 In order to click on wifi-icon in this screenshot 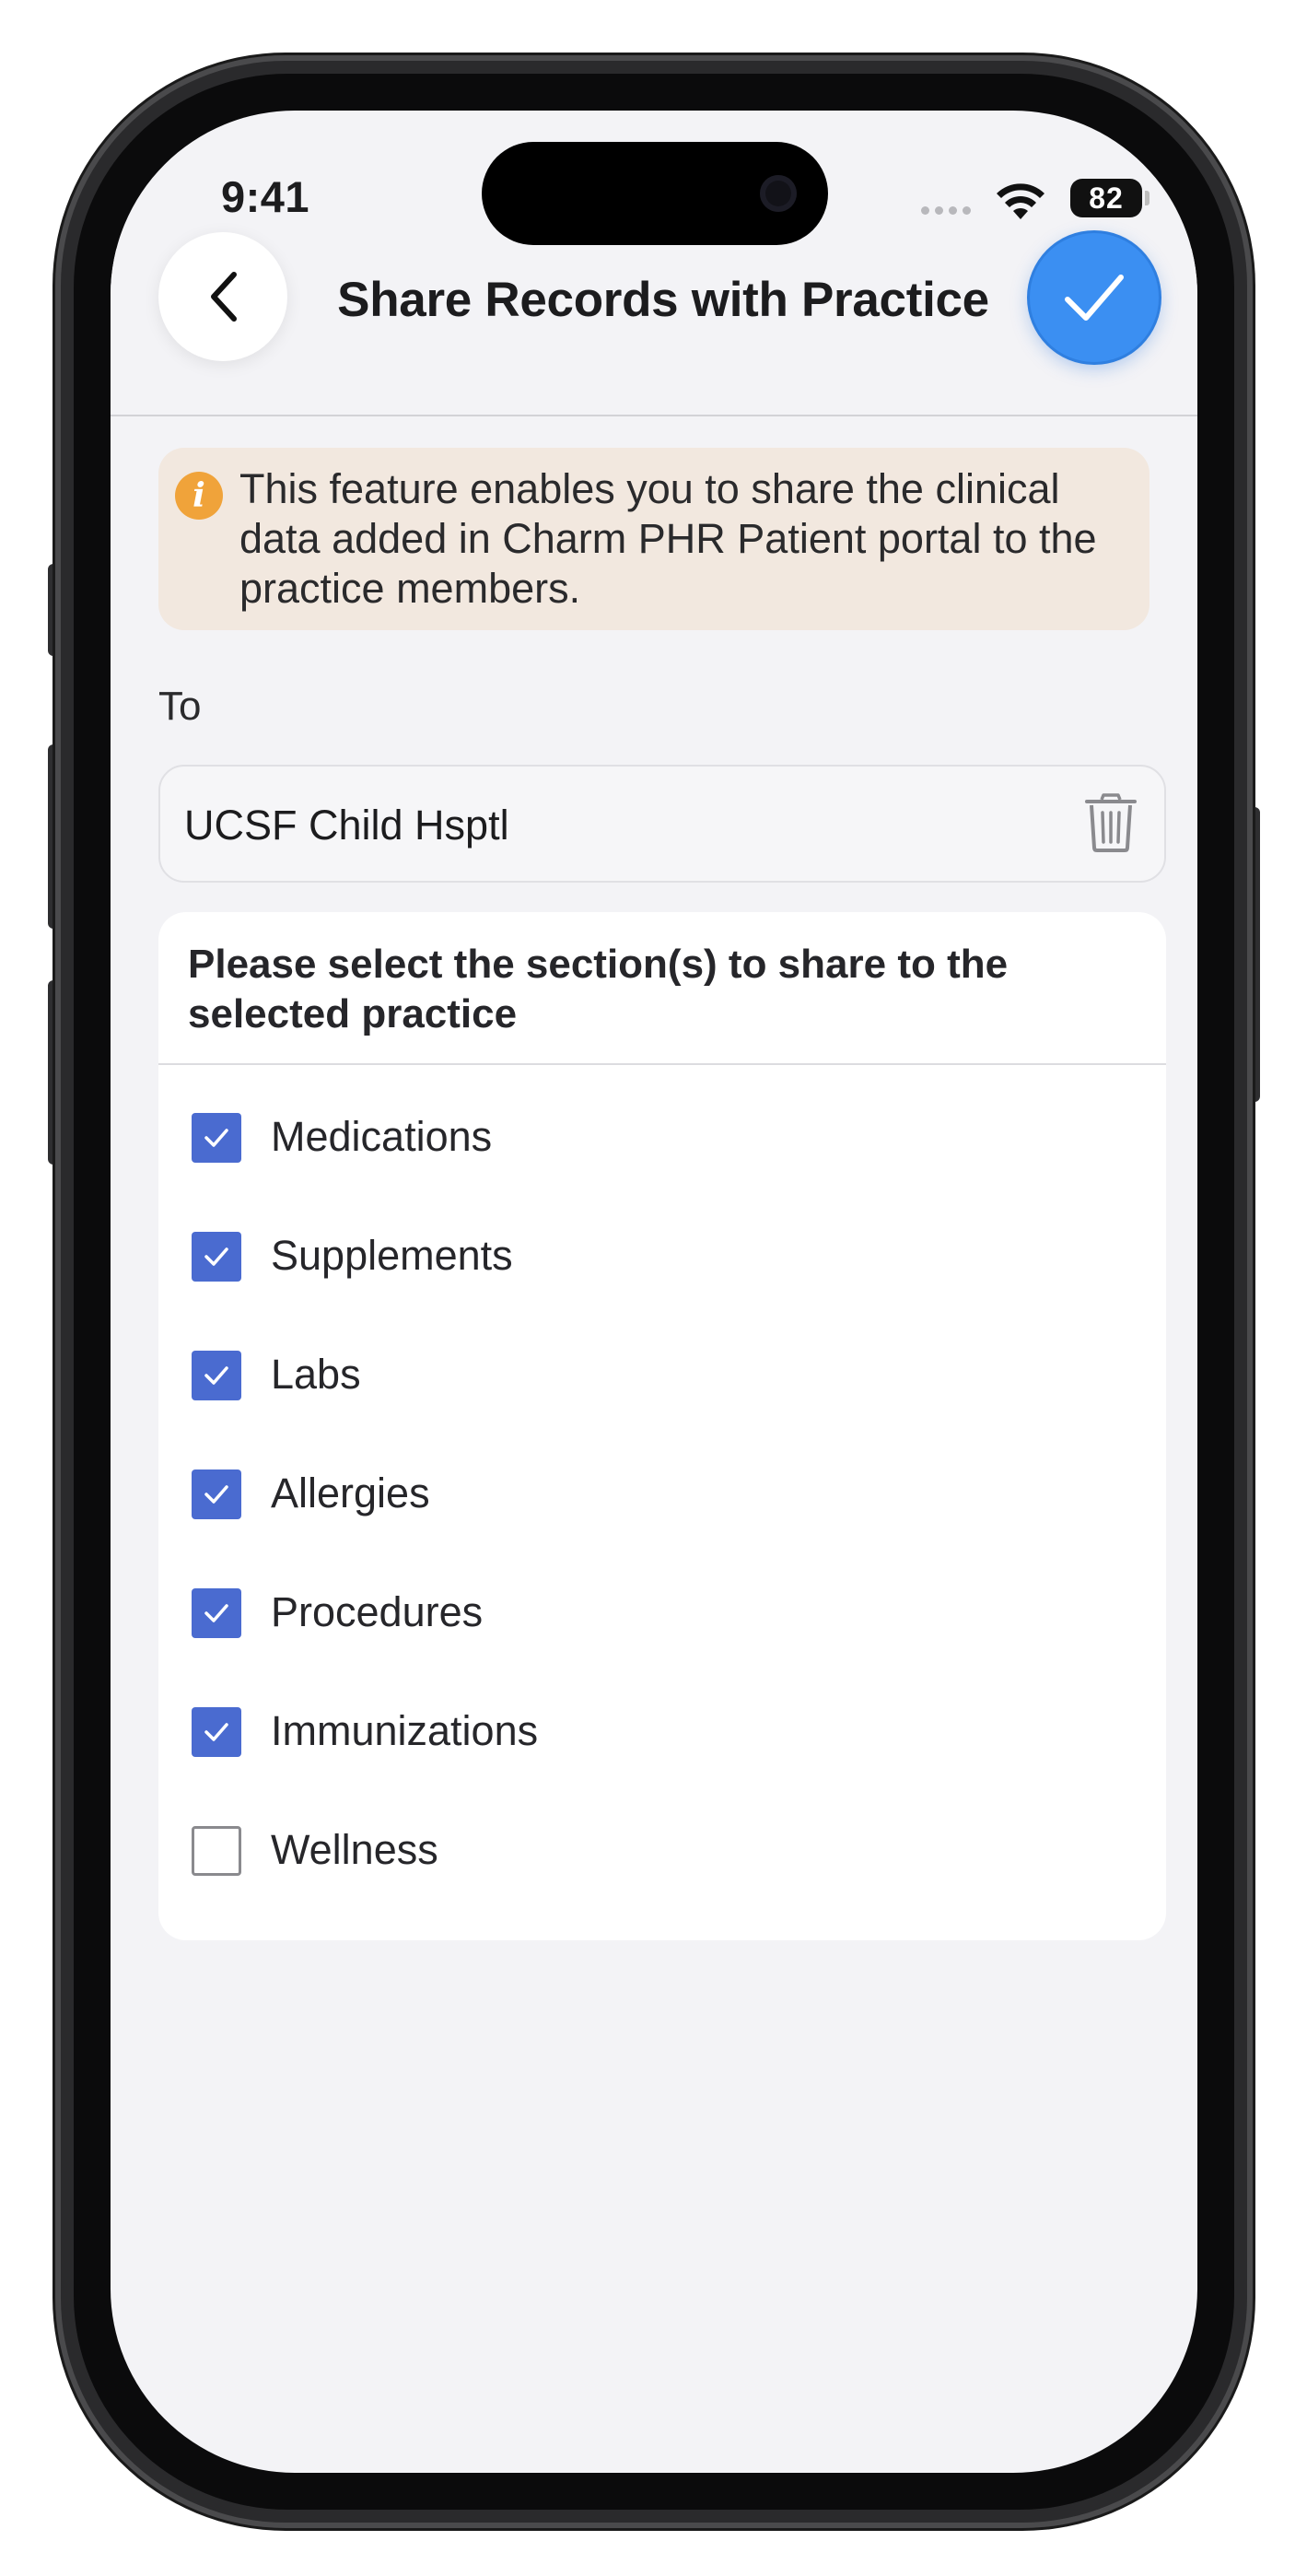, I will do `click(1020, 201)`.